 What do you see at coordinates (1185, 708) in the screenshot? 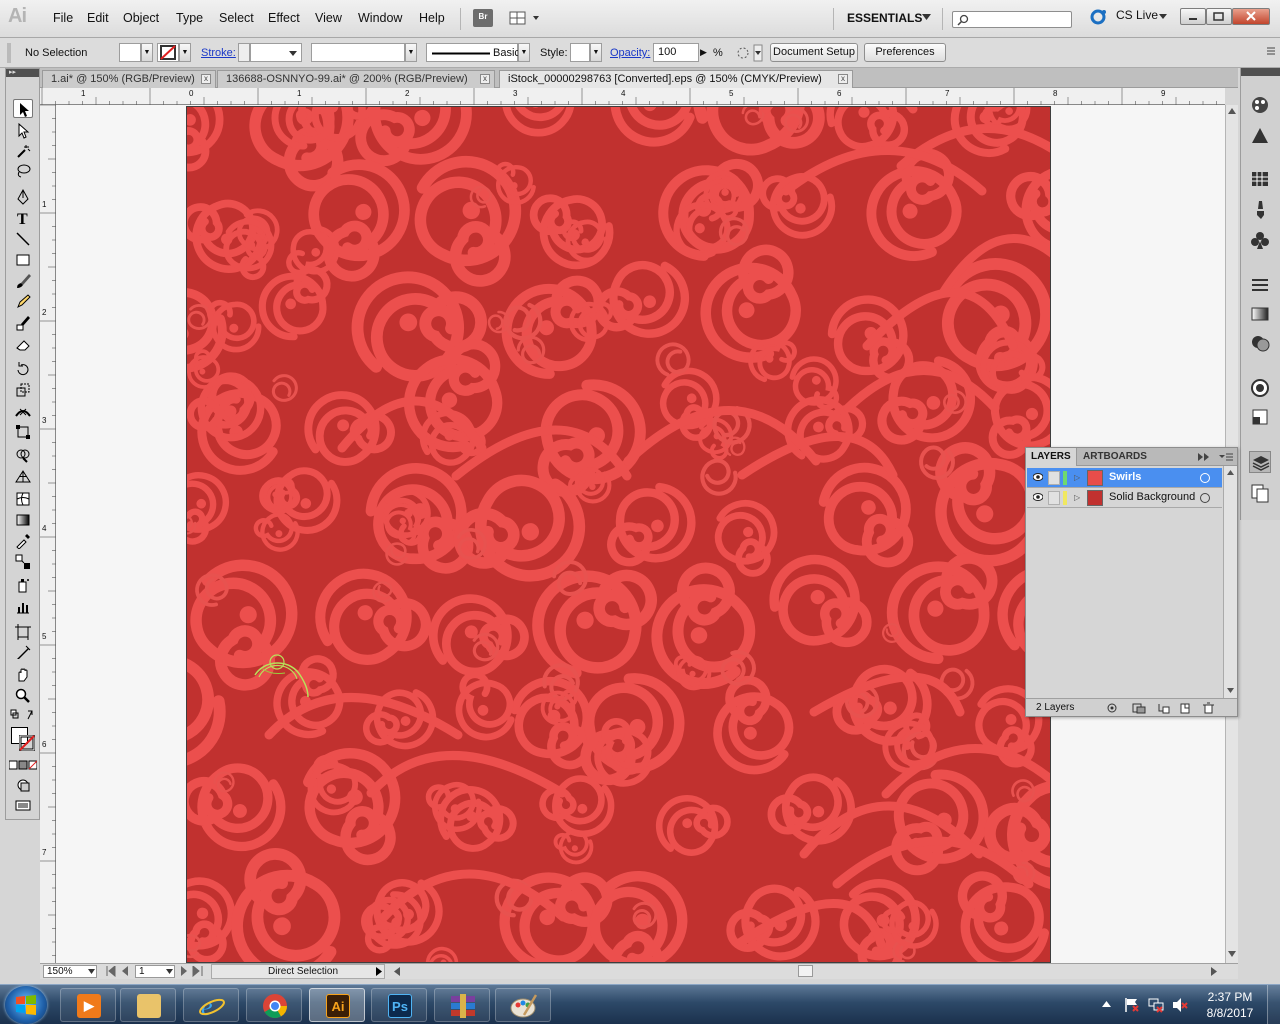
I see `new-layer-icon` at bounding box center [1185, 708].